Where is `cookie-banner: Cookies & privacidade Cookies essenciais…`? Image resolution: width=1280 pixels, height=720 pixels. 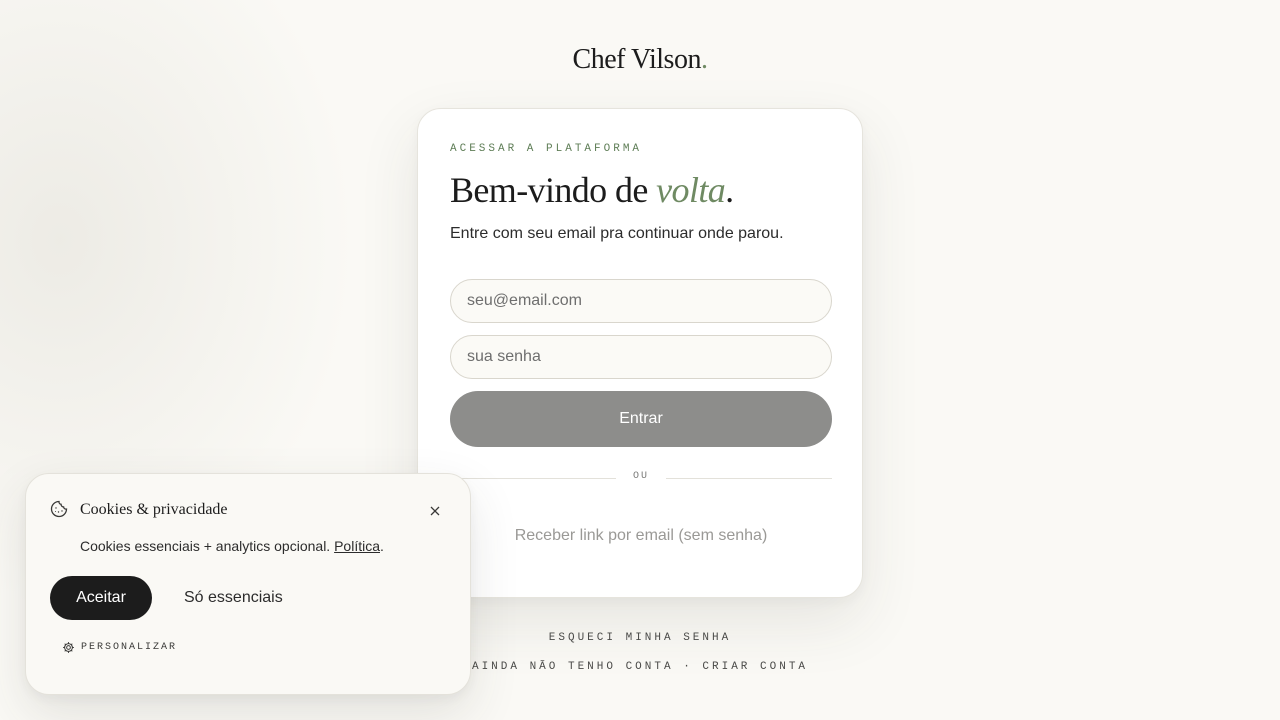 cookie-banner: Cookies & privacidade Cookies essenciais… is located at coordinates (248, 584).